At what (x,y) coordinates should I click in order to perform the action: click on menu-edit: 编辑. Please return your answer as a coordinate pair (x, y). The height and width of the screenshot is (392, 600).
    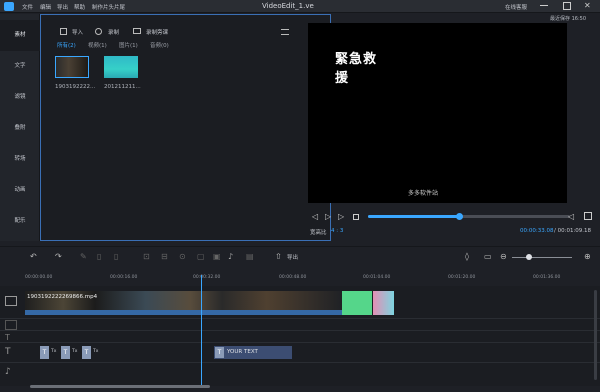
    Looking at the image, I should click on (45, 7).